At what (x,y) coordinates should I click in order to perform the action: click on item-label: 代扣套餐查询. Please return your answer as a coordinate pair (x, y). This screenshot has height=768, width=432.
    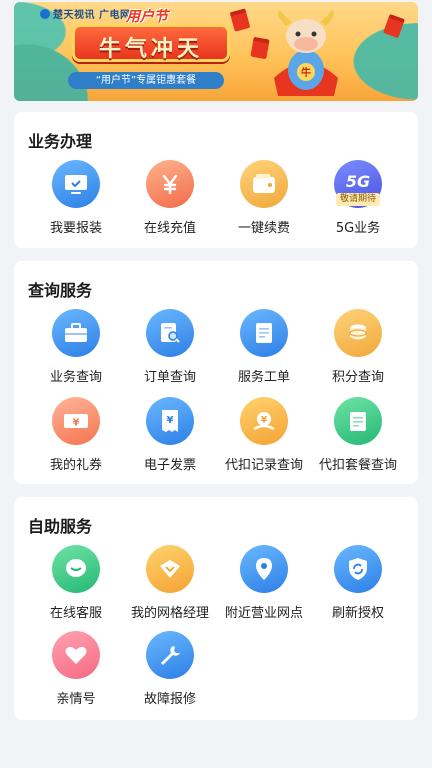
    Looking at the image, I should click on (357, 465).